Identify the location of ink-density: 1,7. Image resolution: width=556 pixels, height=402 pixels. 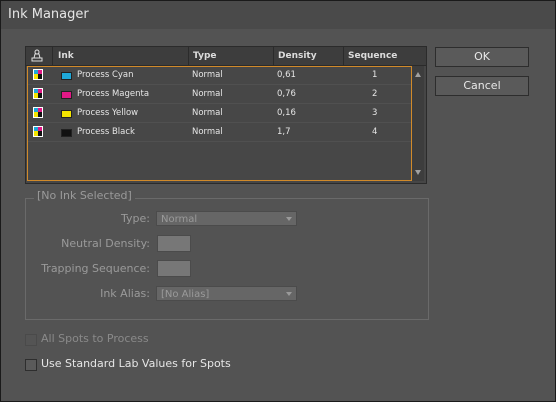
(284, 132).